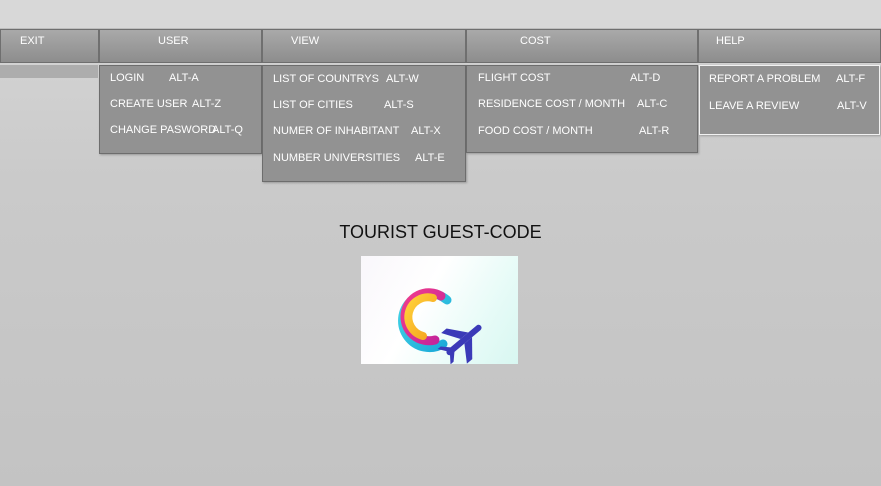 This screenshot has height=486, width=881. Describe the element at coordinates (552, 104) in the screenshot. I see `menu-item-residence-cost-label: RESIDENCE COST / MONTH` at that location.